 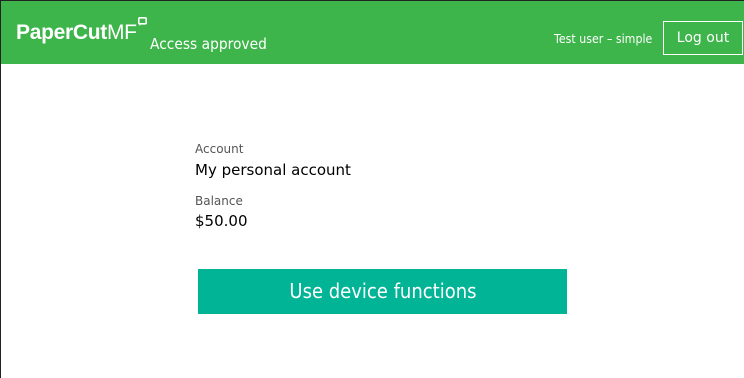 What do you see at coordinates (142, 21) in the screenshot?
I see `logo-speech-icon` at bounding box center [142, 21].